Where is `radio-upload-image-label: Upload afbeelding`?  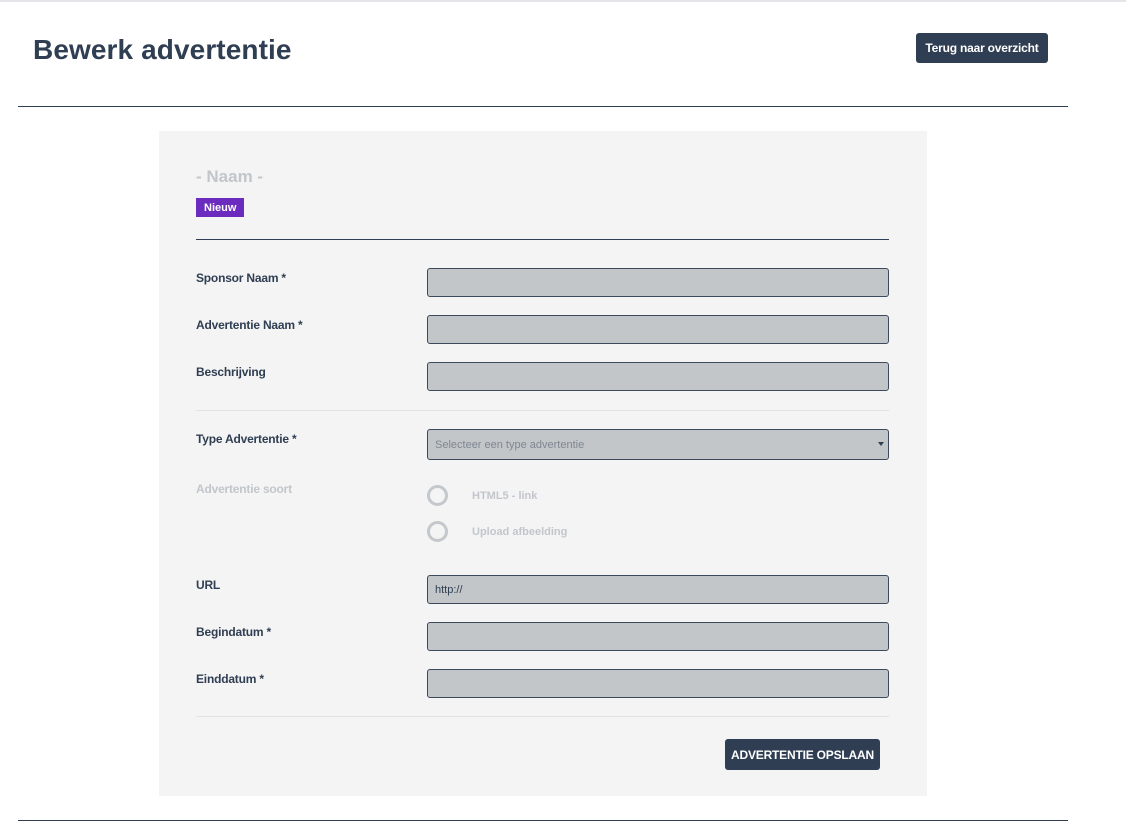
radio-upload-image-label: Upload afbeelding is located at coordinates (520, 531).